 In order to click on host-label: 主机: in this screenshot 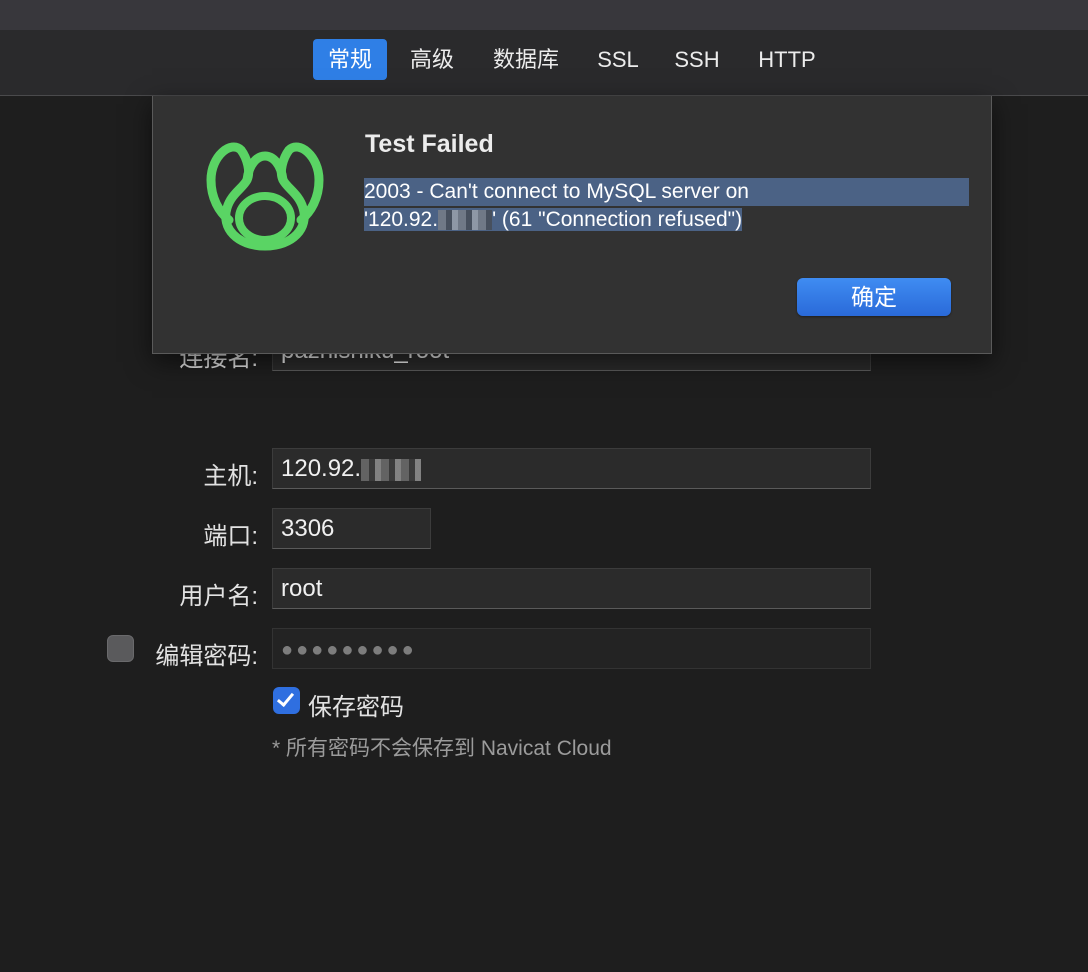, I will do `click(230, 476)`.